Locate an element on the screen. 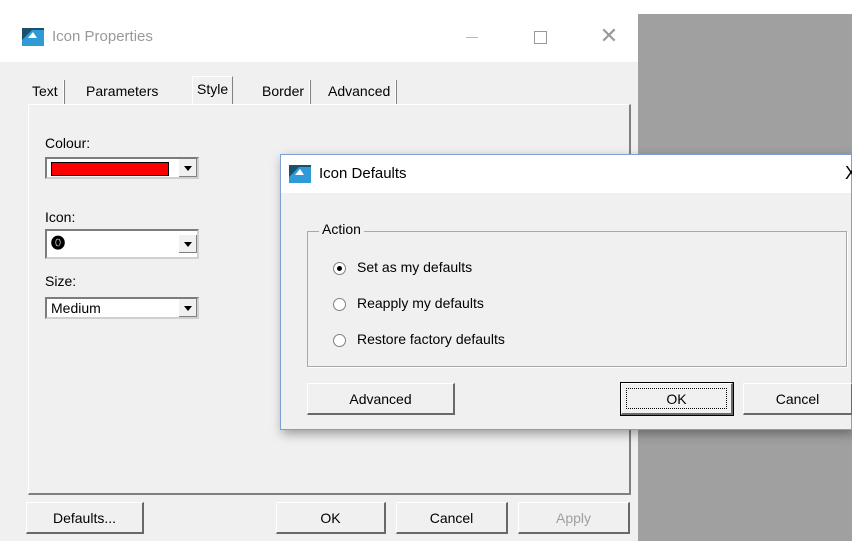 This screenshot has height=541, width=852. radio-label: Restore factory defaults is located at coordinates (431, 339).